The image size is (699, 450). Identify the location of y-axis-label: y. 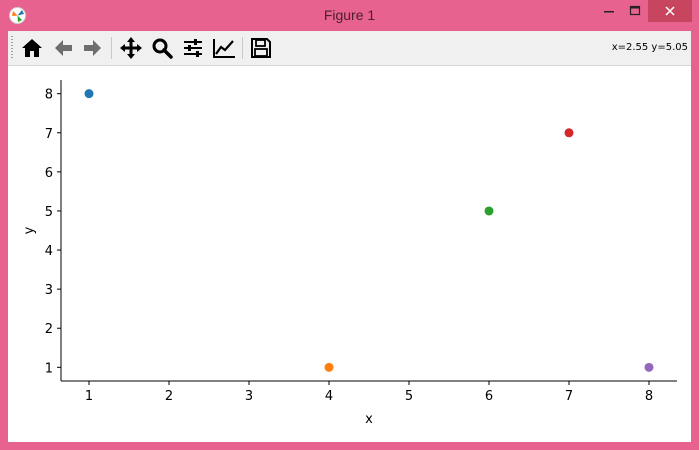
(29, 230).